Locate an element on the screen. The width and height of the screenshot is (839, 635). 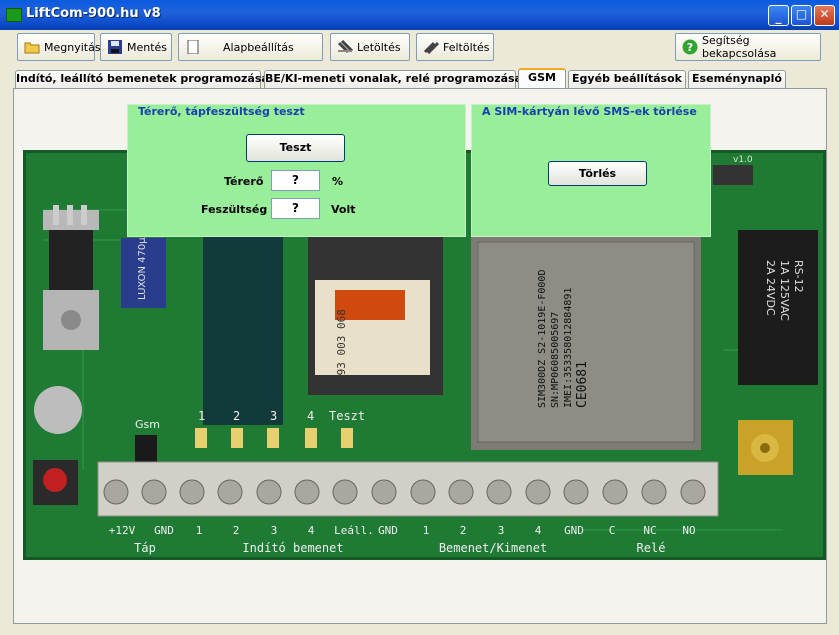
sms-delete-group: A SIM-kártyán lévő SMS-ek törlése Törlés is located at coordinates (591, 170).